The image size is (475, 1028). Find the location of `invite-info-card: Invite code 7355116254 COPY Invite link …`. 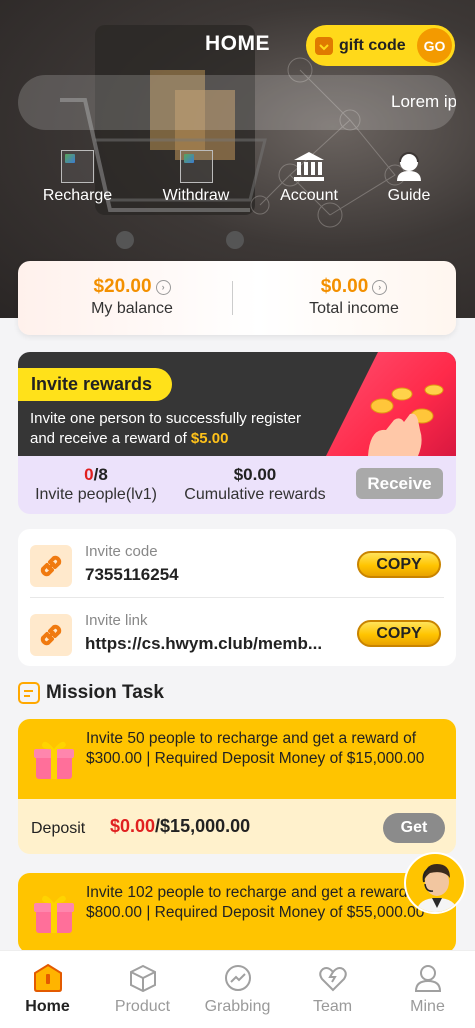

invite-info-card: Invite code 7355116254 COPY Invite link … is located at coordinates (237, 597).